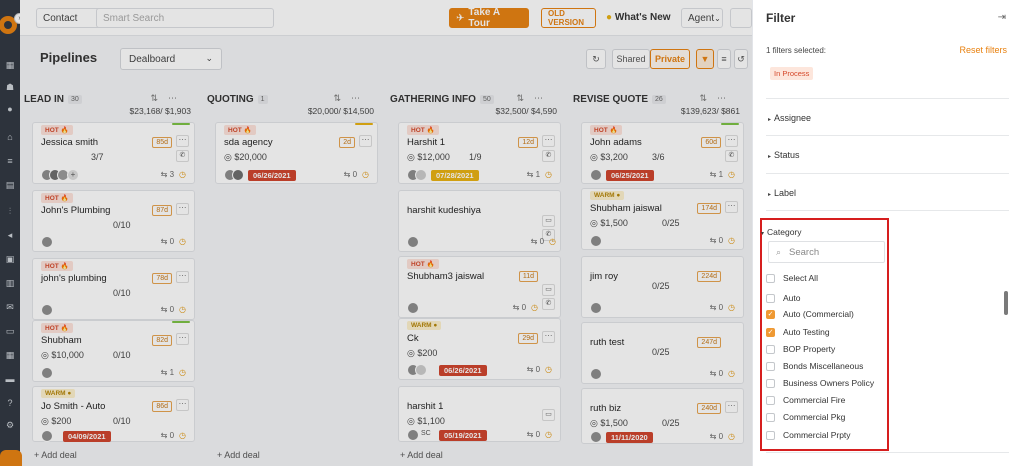  I want to click on panel-scrollbar, so click(1006, 303).